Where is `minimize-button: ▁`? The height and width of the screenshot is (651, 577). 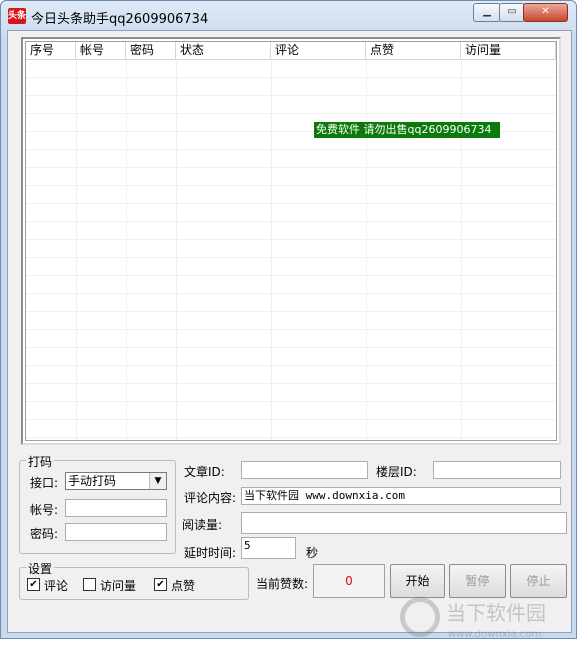 minimize-button: ▁ is located at coordinates (487, 12).